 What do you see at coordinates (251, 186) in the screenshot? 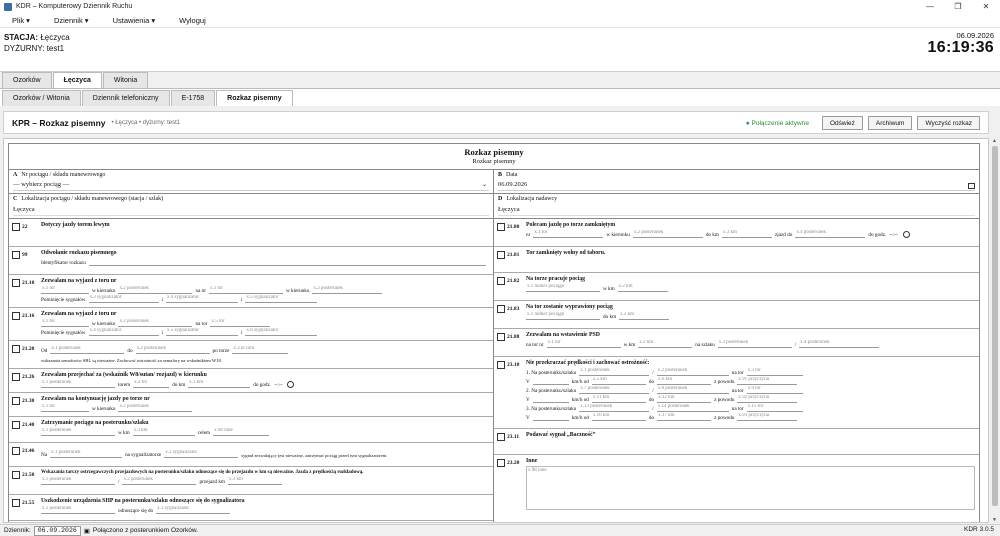
I see `train-select: — wybierz pociąg — ⌄` at bounding box center [251, 186].